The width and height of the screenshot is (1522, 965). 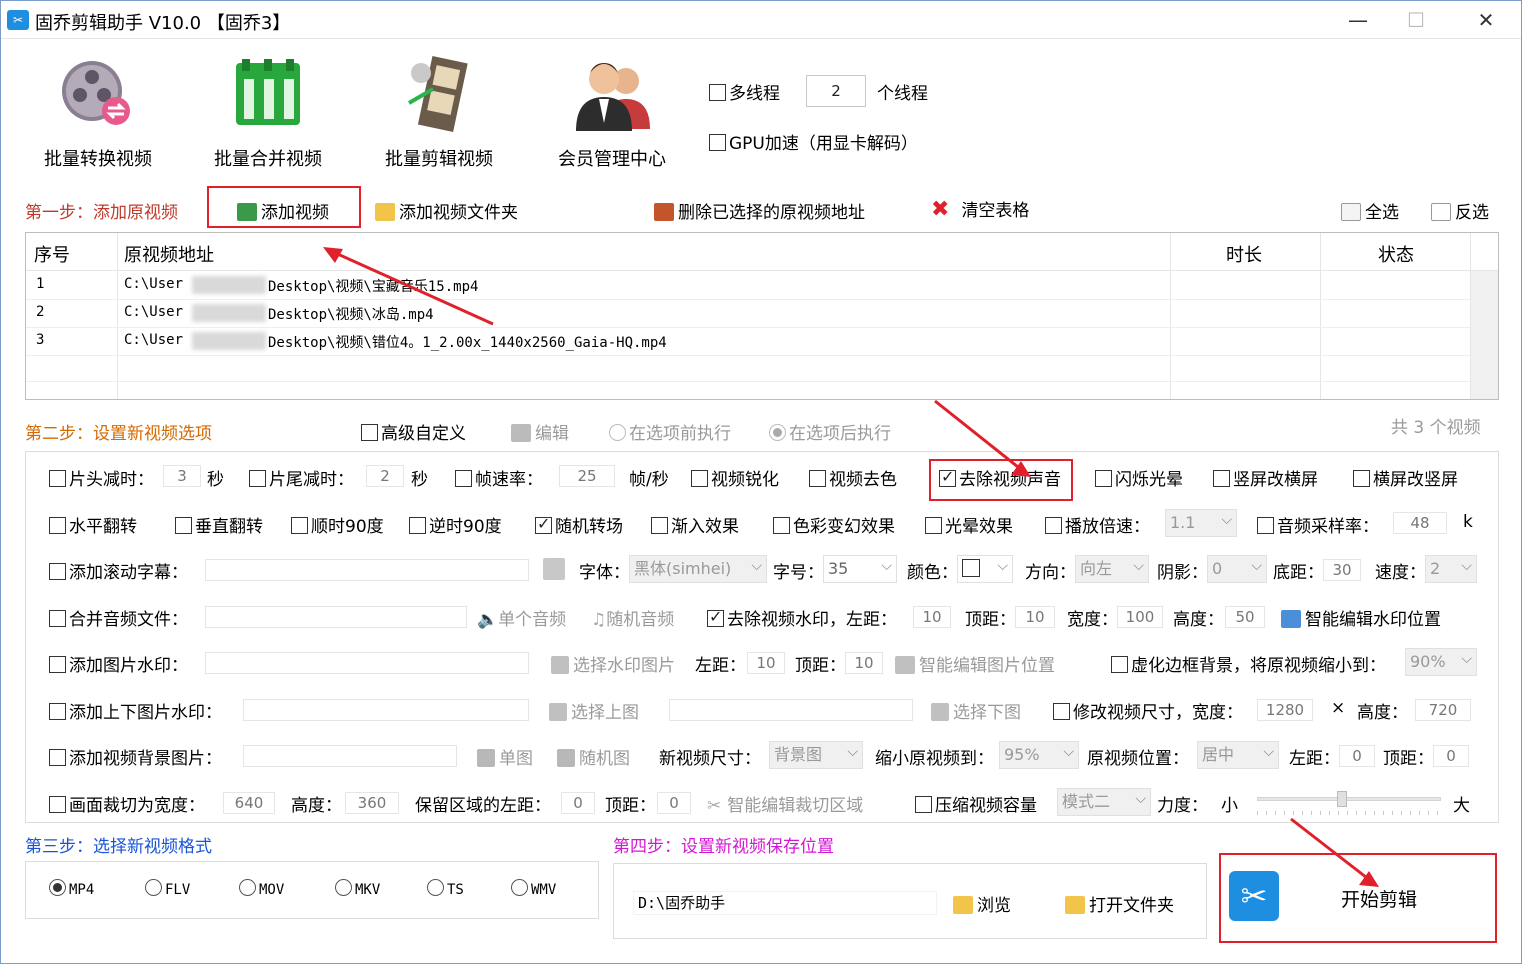 What do you see at coordinates (1451, 756) in the screenshot?
I see `bg-top-input: 0` at bounding box center [1451, 756].